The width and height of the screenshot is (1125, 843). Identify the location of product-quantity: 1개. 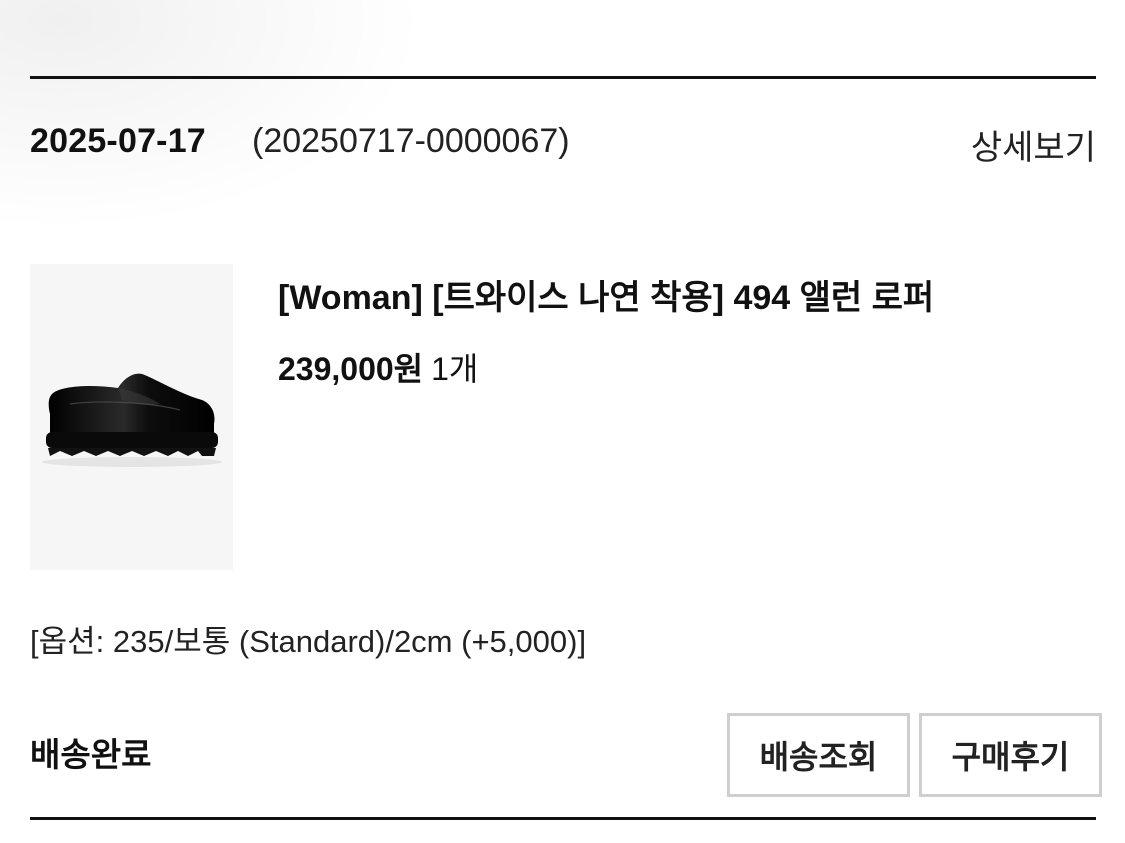
(455, 369).